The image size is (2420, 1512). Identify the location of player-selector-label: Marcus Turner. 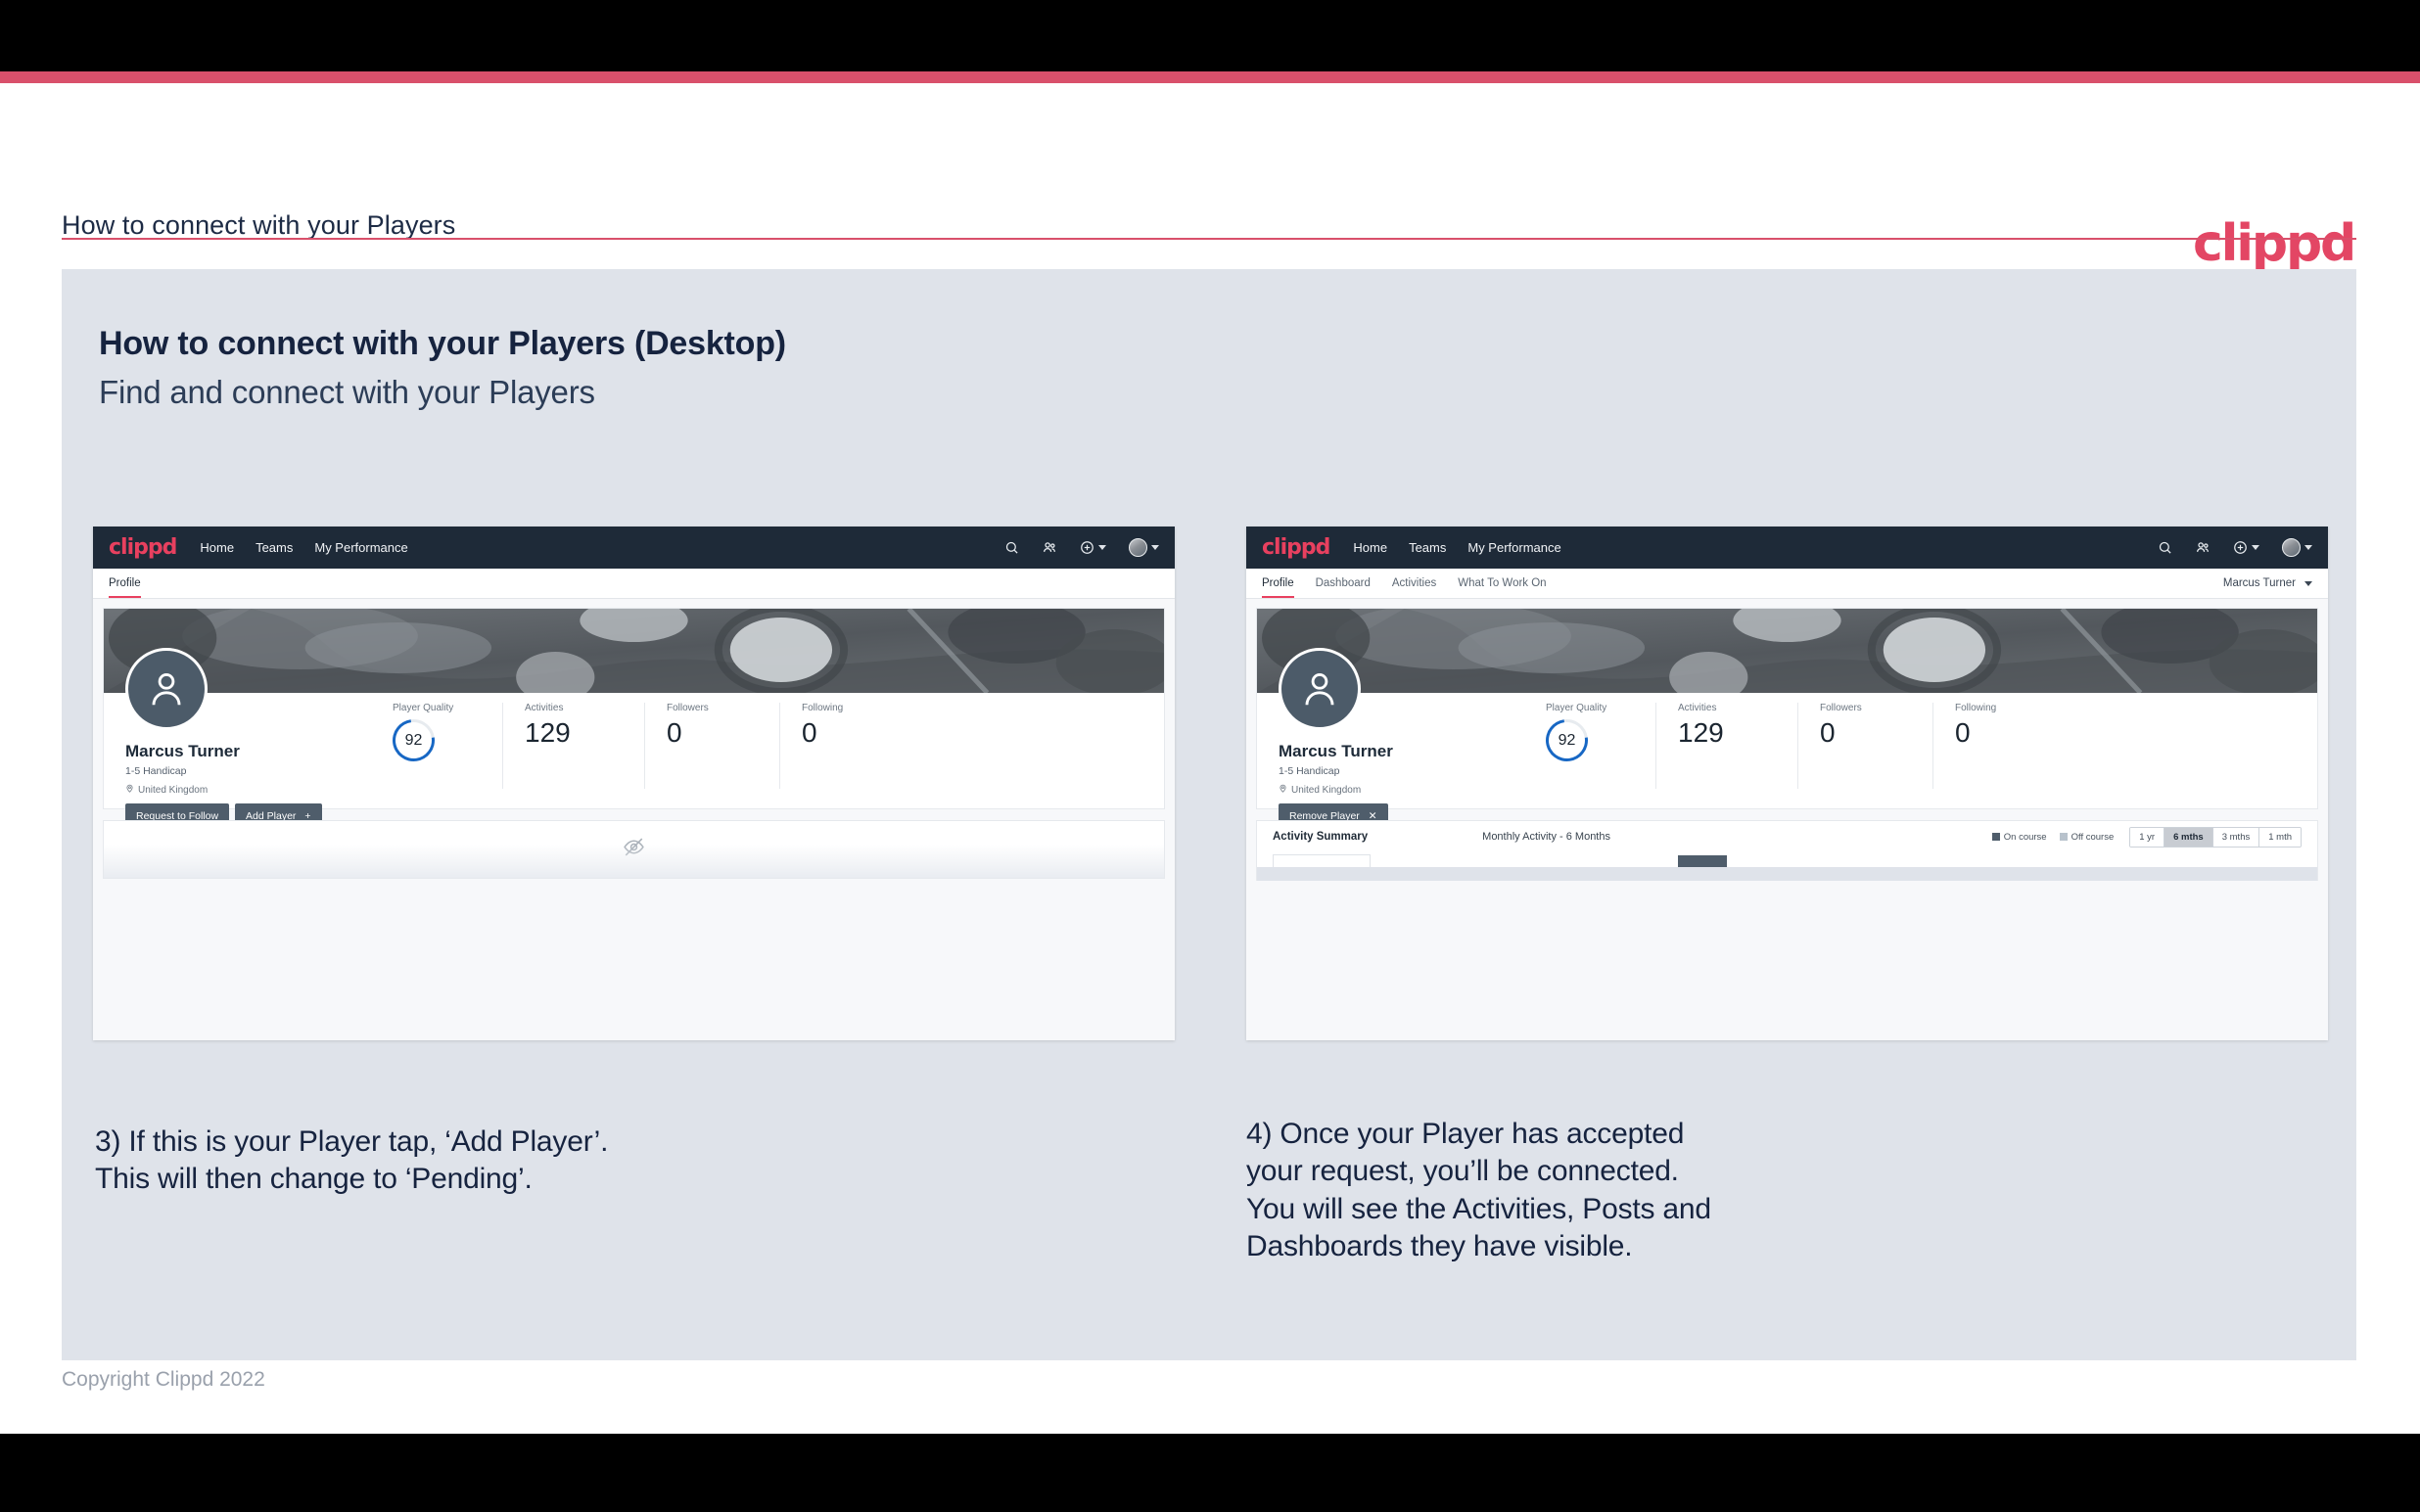
(2259, 583).